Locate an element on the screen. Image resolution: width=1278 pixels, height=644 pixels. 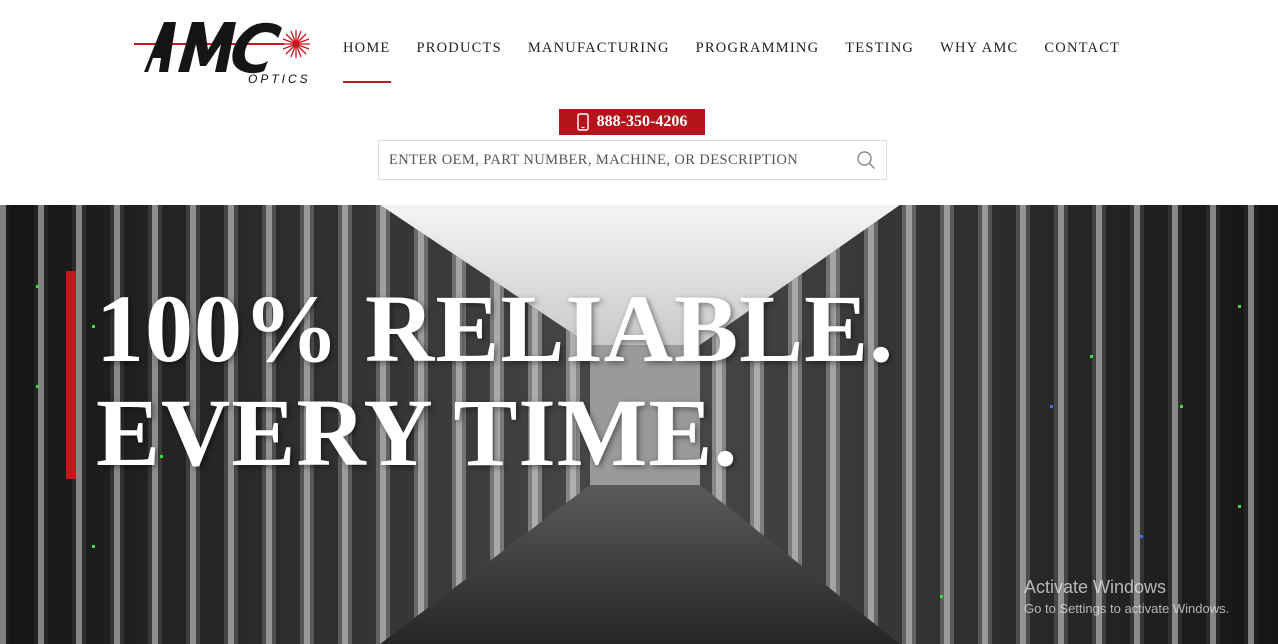
amc-optics-logo: OPTICS is located at coordinates (225, 52).